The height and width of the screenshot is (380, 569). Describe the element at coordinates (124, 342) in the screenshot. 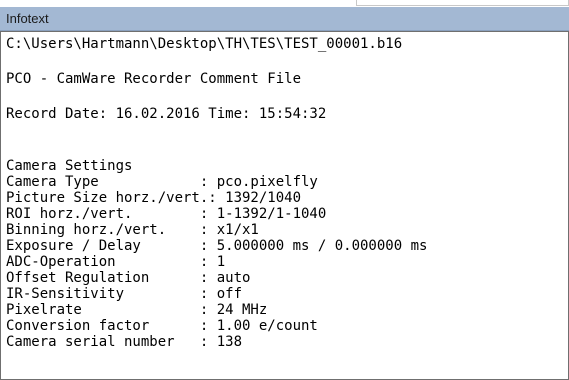

I see `setting-camera-serial-number: Camera serial number : 138` at that location.